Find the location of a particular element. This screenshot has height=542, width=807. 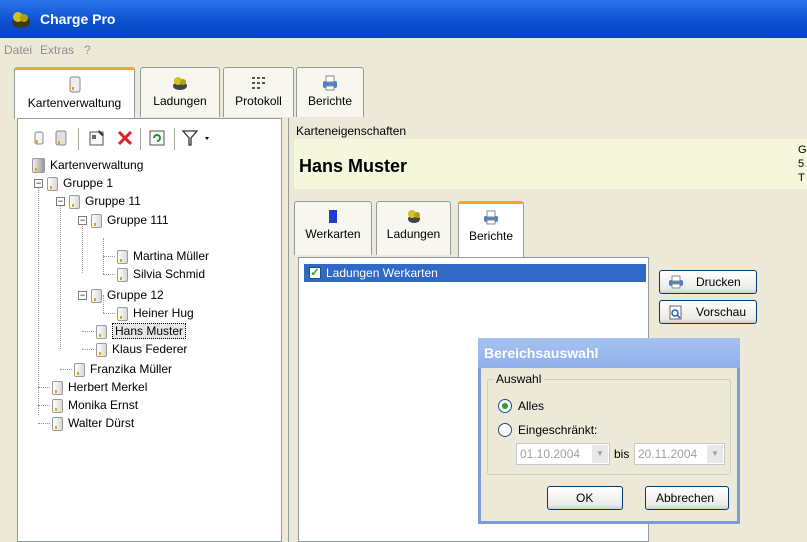

collapse-gruppe-111: − is located at coordinates (82, 220).